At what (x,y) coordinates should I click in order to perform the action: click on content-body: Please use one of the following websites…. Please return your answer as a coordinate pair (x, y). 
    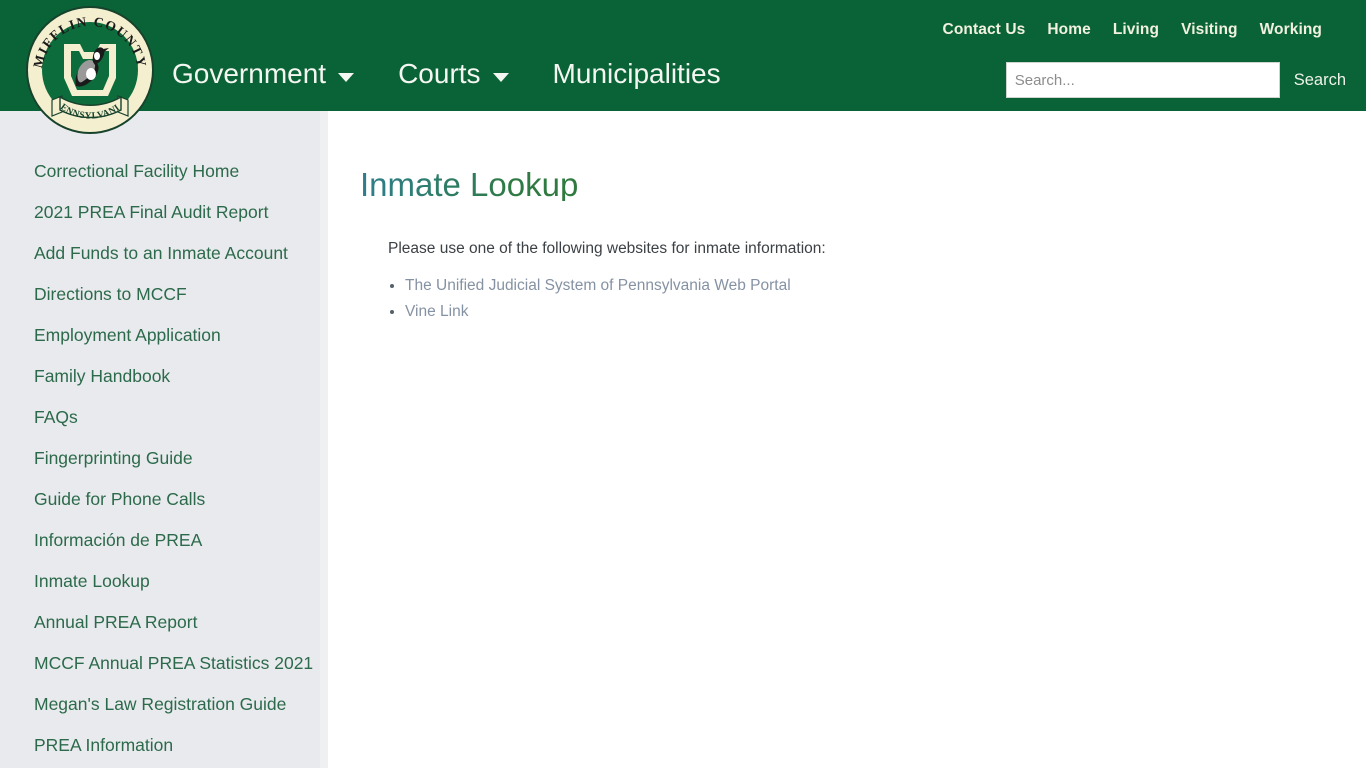
    Looking at the image, I should click on (863, 281).